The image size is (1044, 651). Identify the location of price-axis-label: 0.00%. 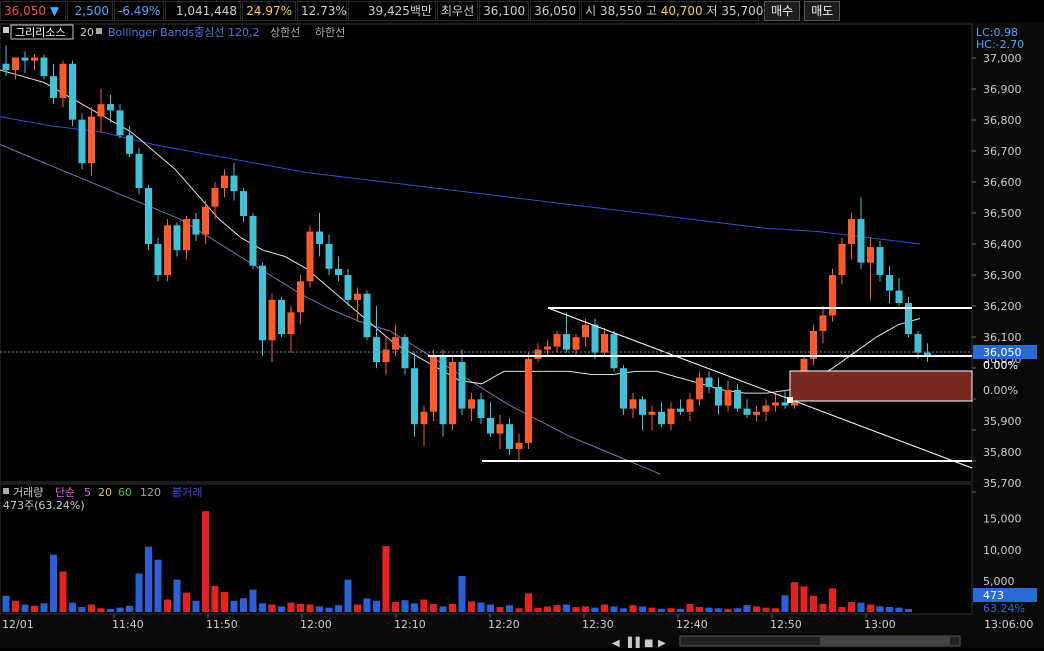
(1000, 390).